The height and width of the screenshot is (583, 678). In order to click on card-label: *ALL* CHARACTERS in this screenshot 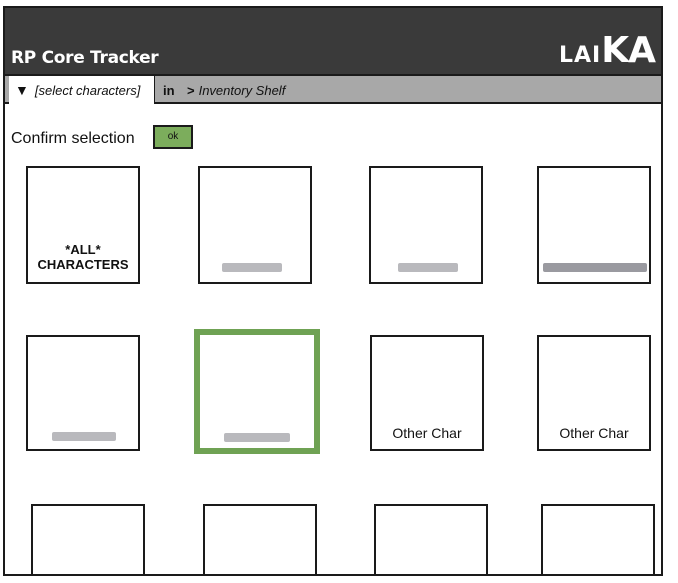, I will do `click(83, 257)`.